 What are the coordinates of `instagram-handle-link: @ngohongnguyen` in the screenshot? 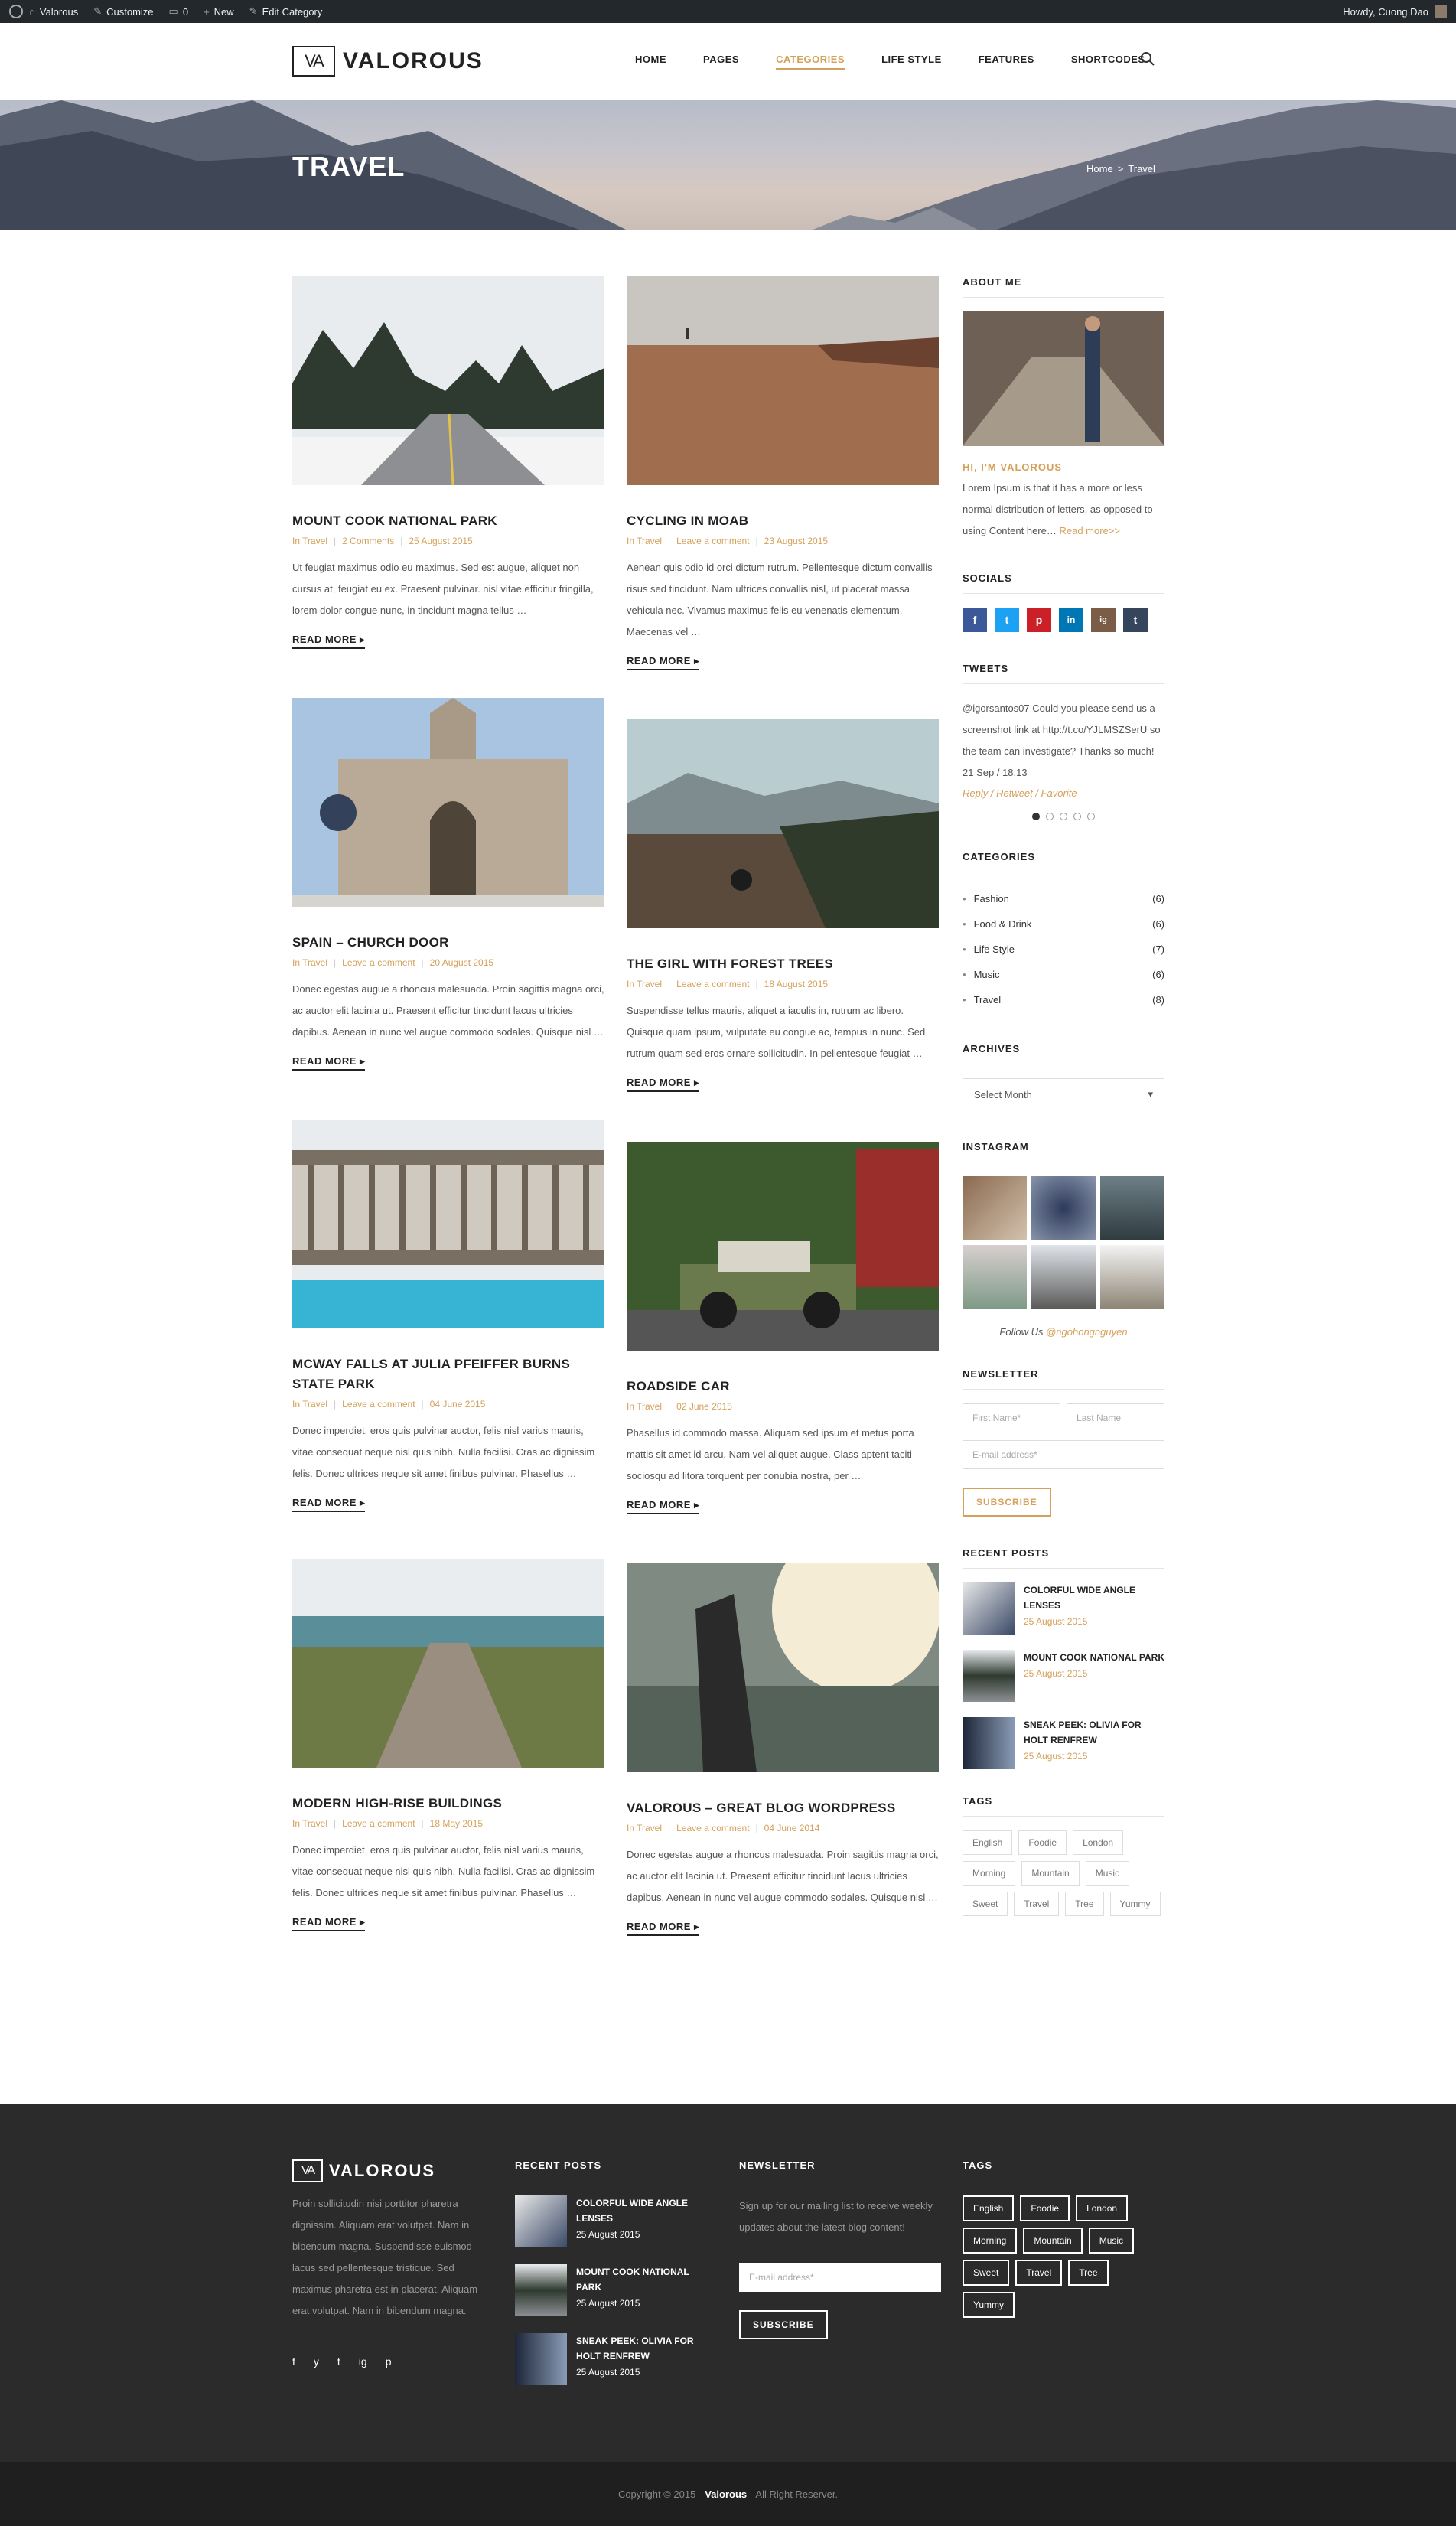 It's located at (1086, 1332).